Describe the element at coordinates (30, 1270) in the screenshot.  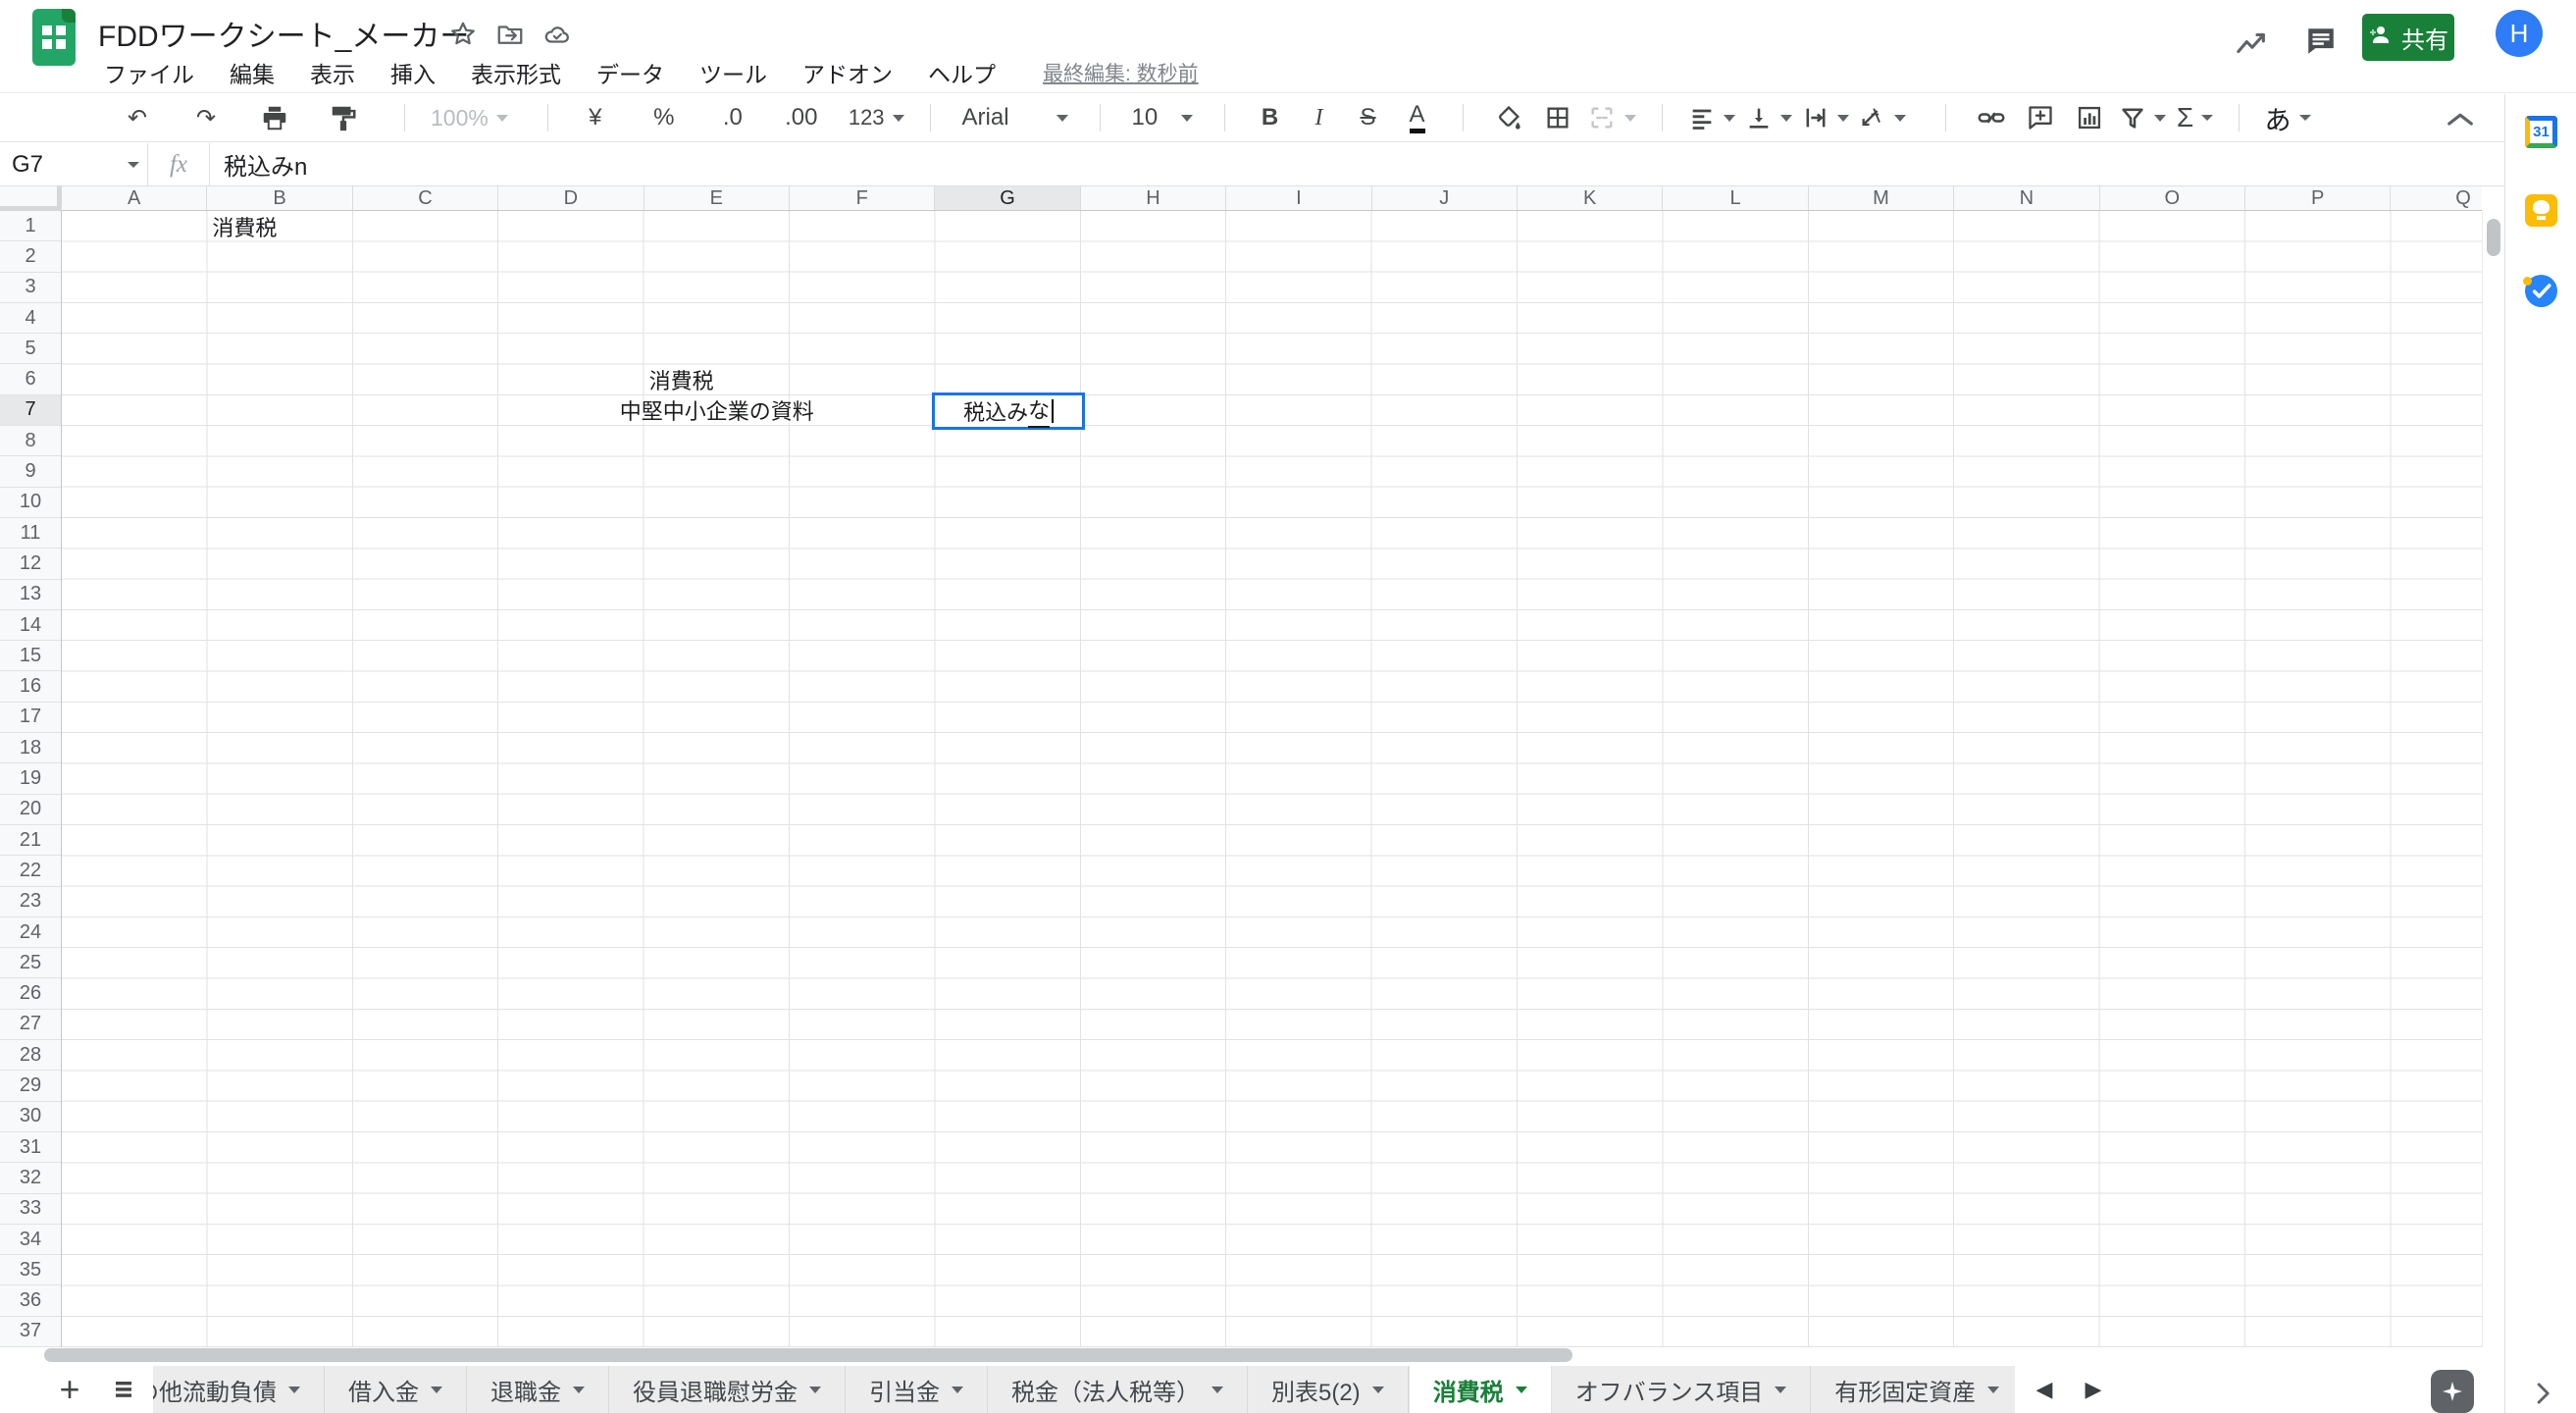
I see `row-header-35: 35` at that location.